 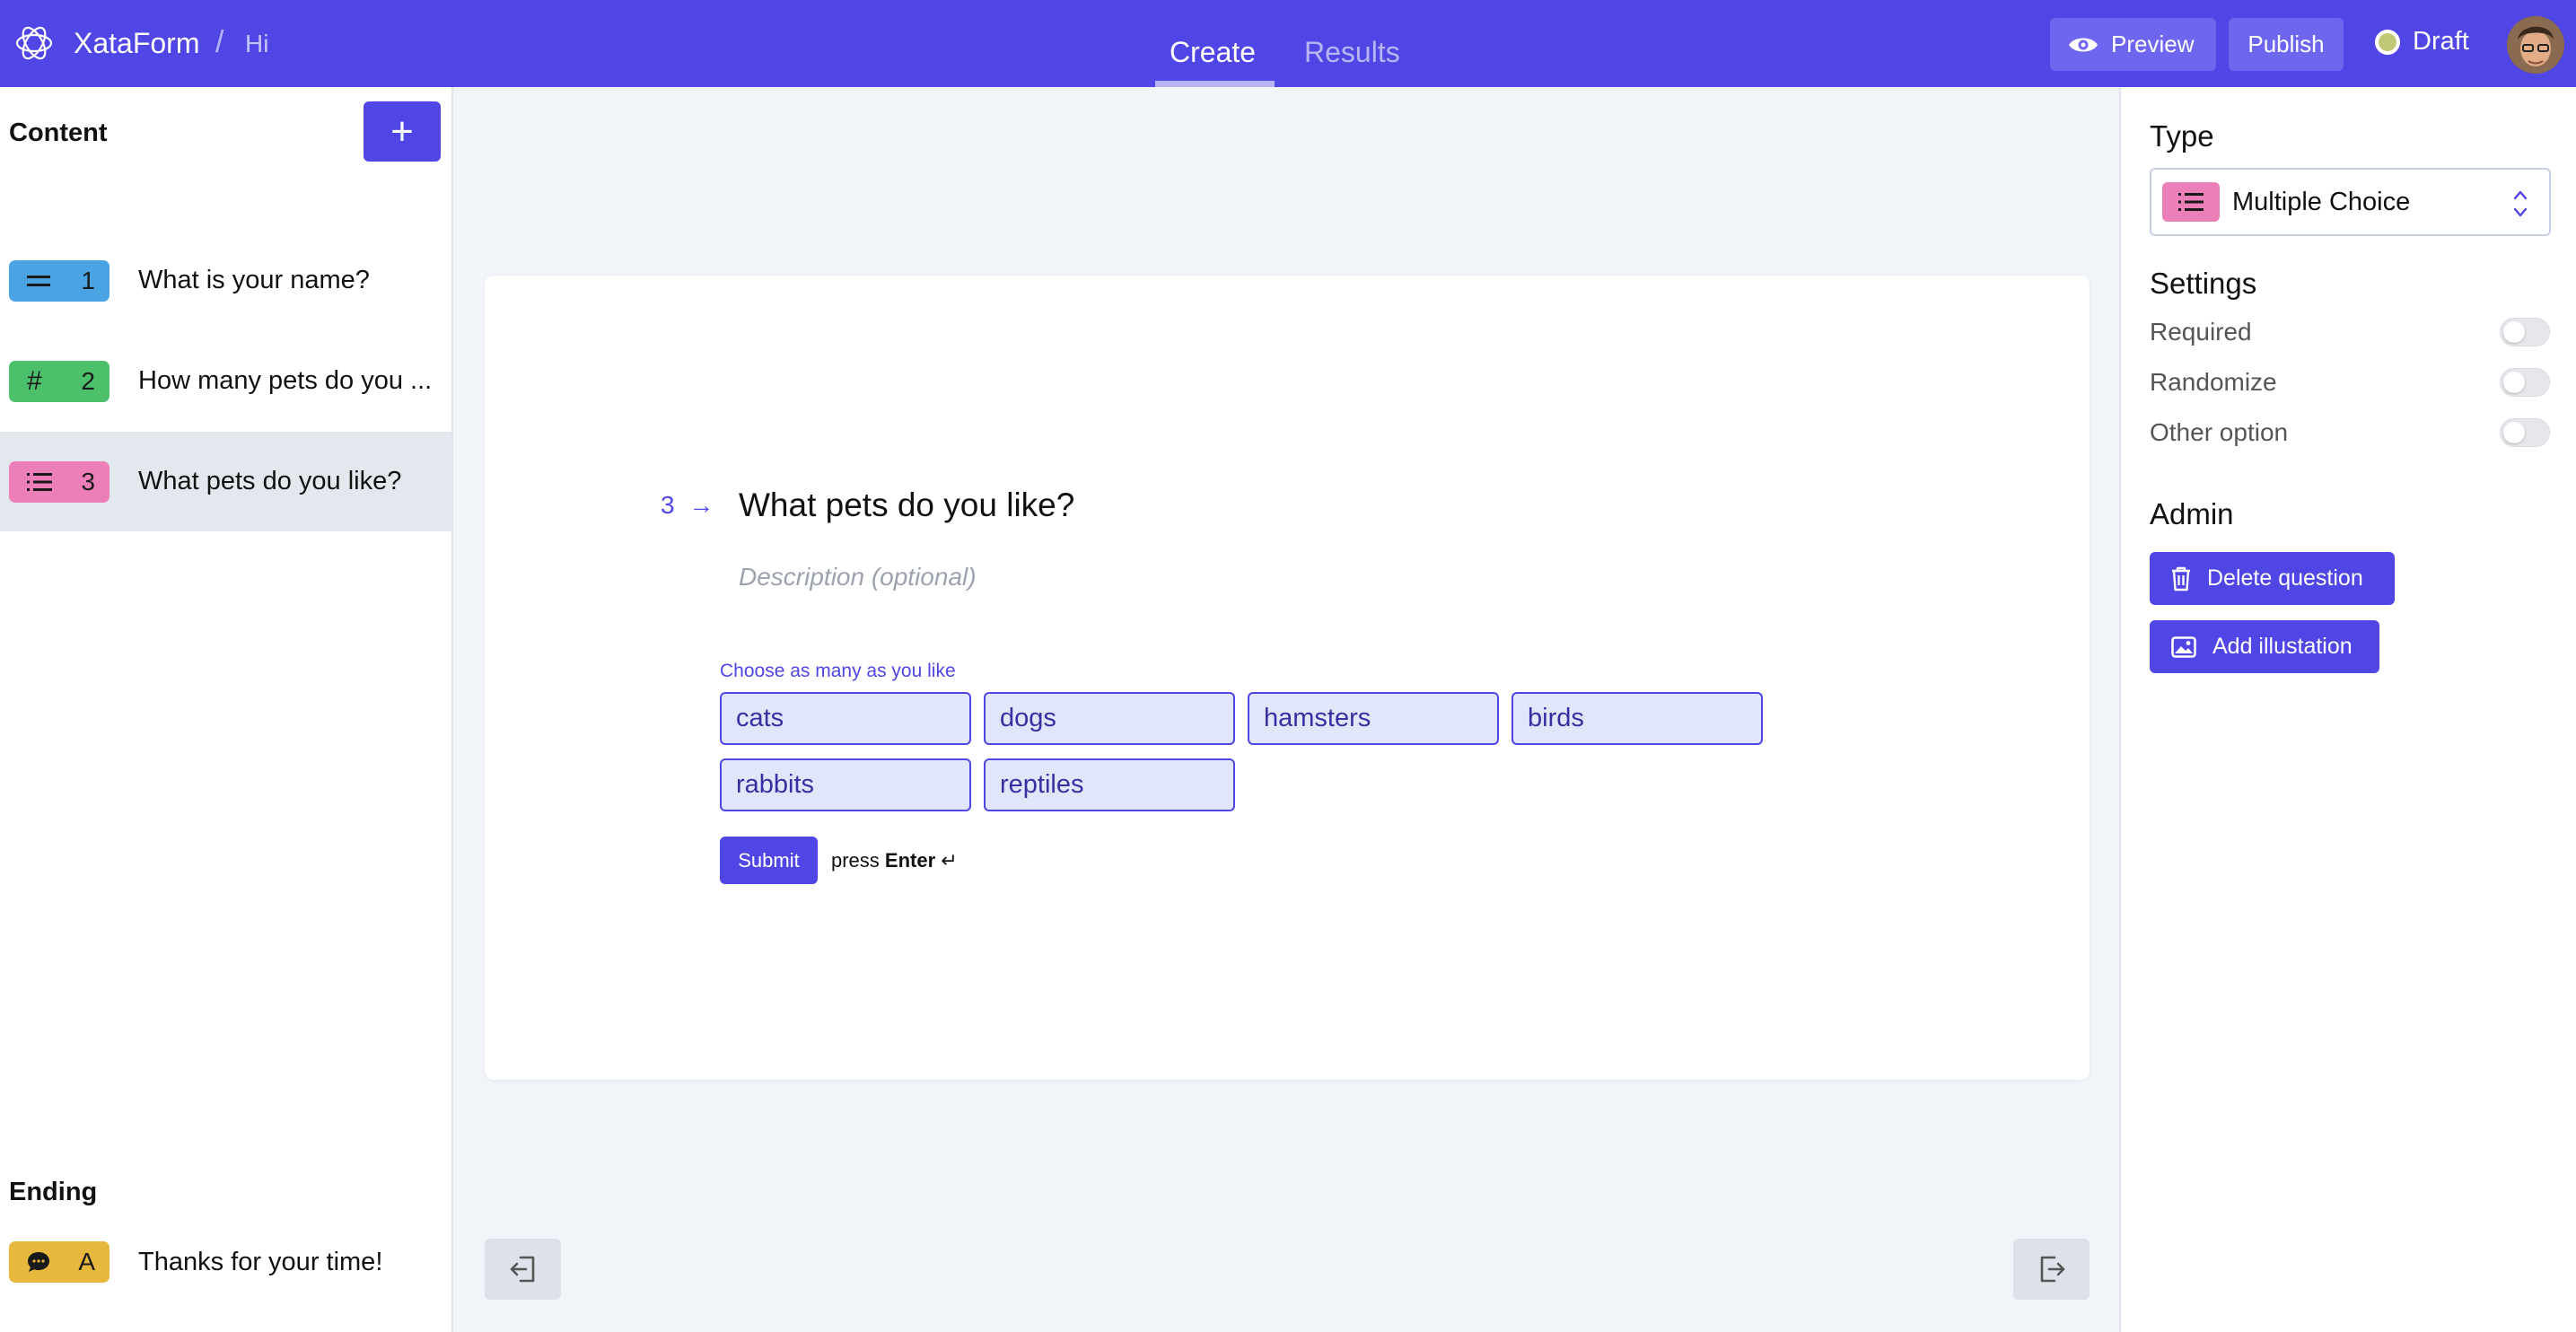 I want to click on question-number: 1, so click(x=88, y=280).